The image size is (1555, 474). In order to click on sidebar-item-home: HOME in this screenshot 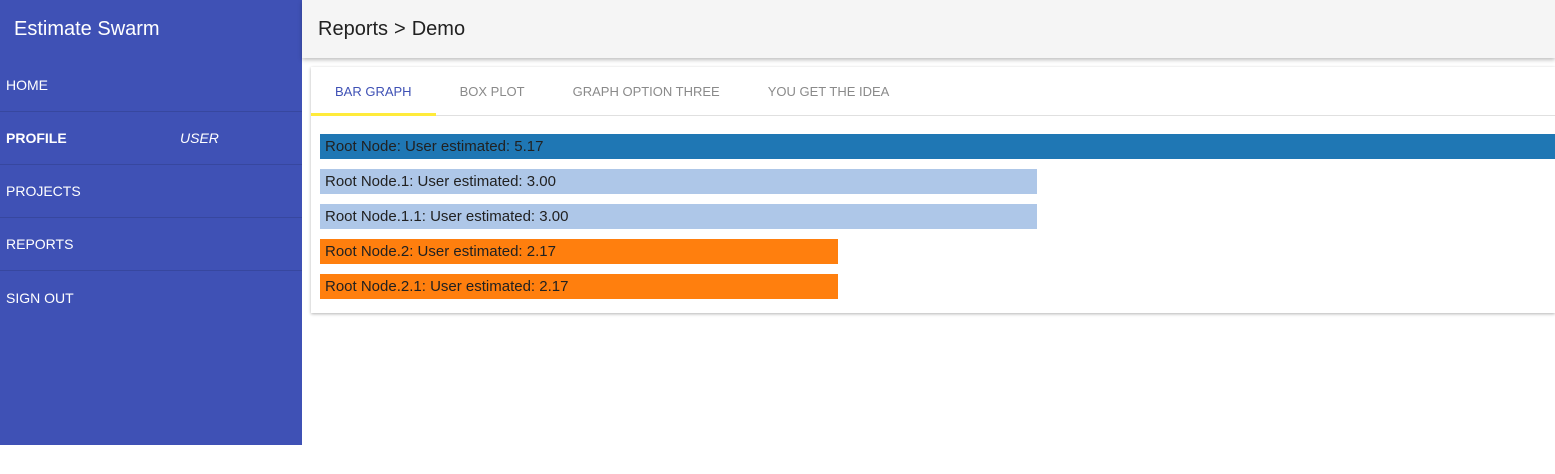, I will do `click(151, 85)`.